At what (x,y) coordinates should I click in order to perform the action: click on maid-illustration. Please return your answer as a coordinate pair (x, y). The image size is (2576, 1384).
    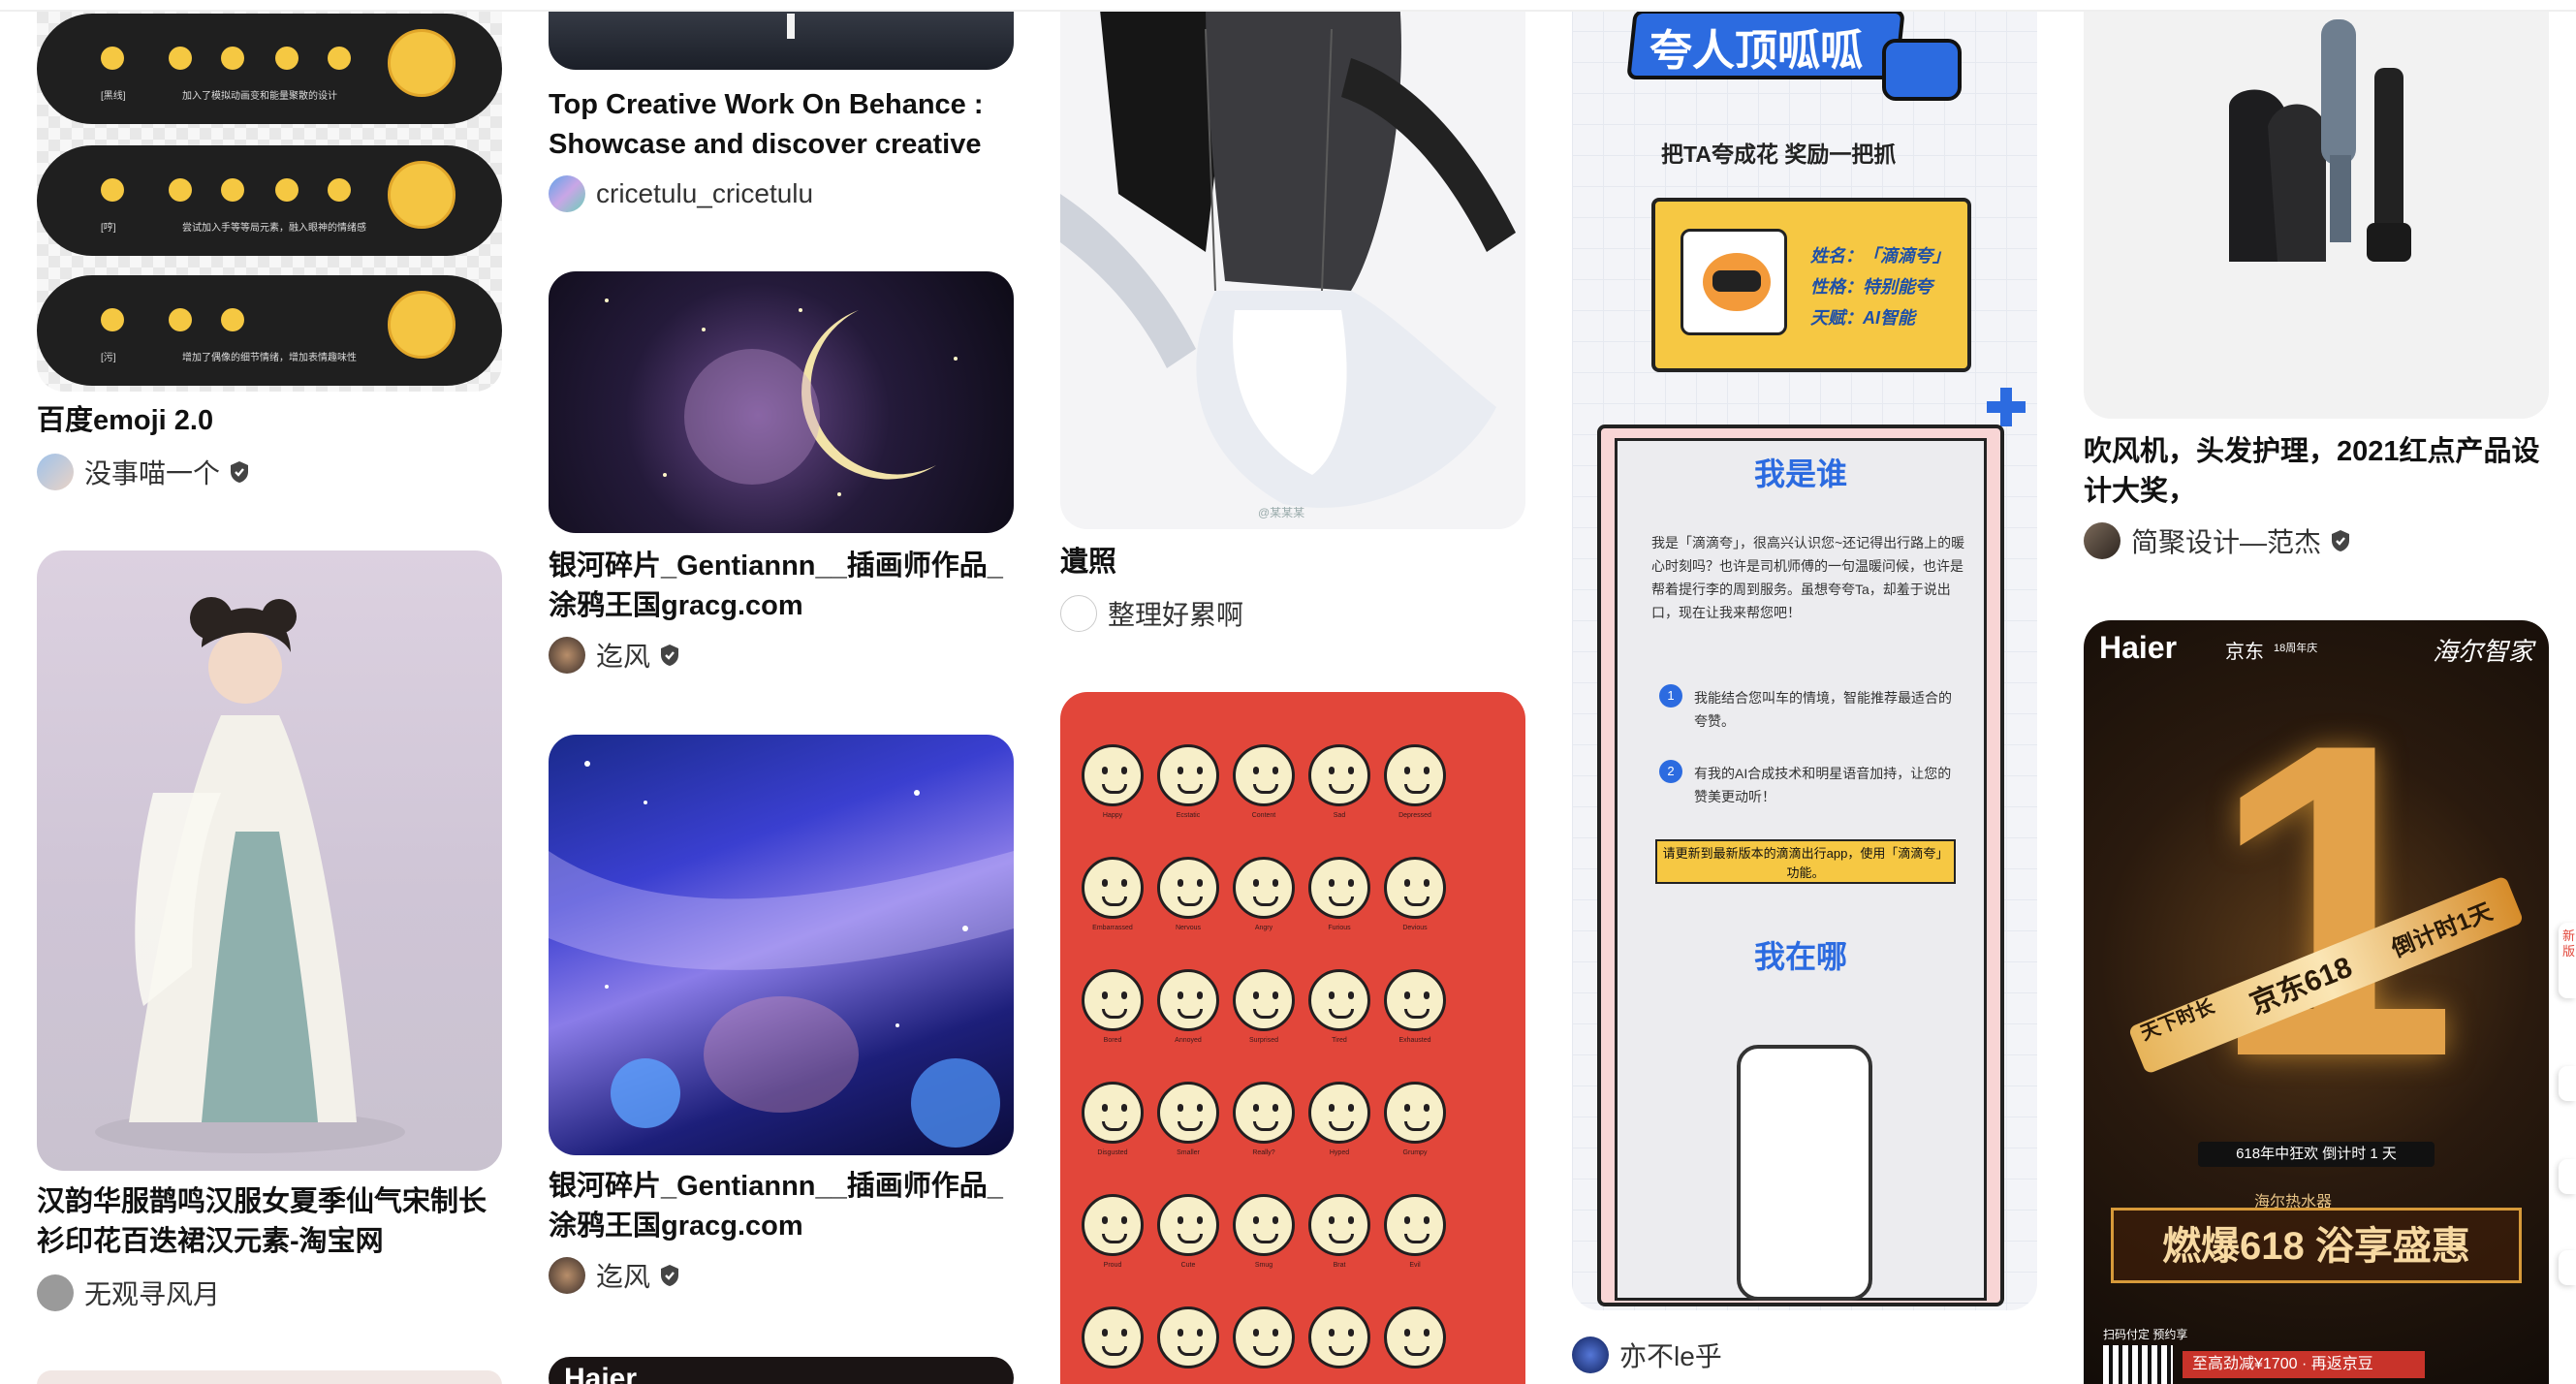
    Looking at the image, I should click on (1288, 254).